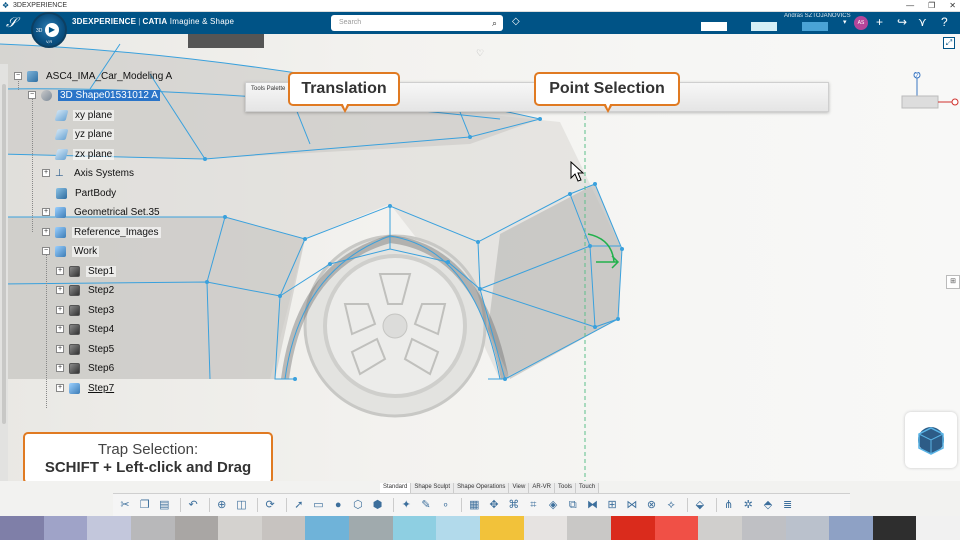 Image resolution: width=960 pixels, height=540 pixels. What do you see at coordinates (632, 505) in the screenshot?
I see `crease-icon: ⋈` at bounding box center [632, 505].